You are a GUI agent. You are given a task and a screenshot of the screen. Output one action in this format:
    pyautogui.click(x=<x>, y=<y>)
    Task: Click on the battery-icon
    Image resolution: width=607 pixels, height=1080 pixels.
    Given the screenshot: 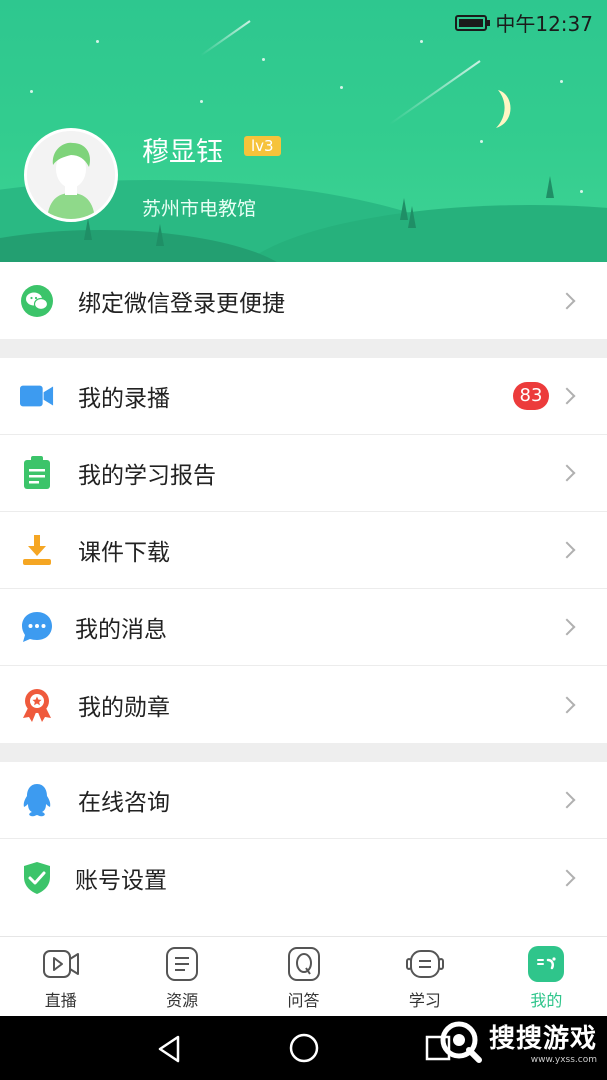 What is the action you would take?
    pyautogui.click(x=473, y=22)
    